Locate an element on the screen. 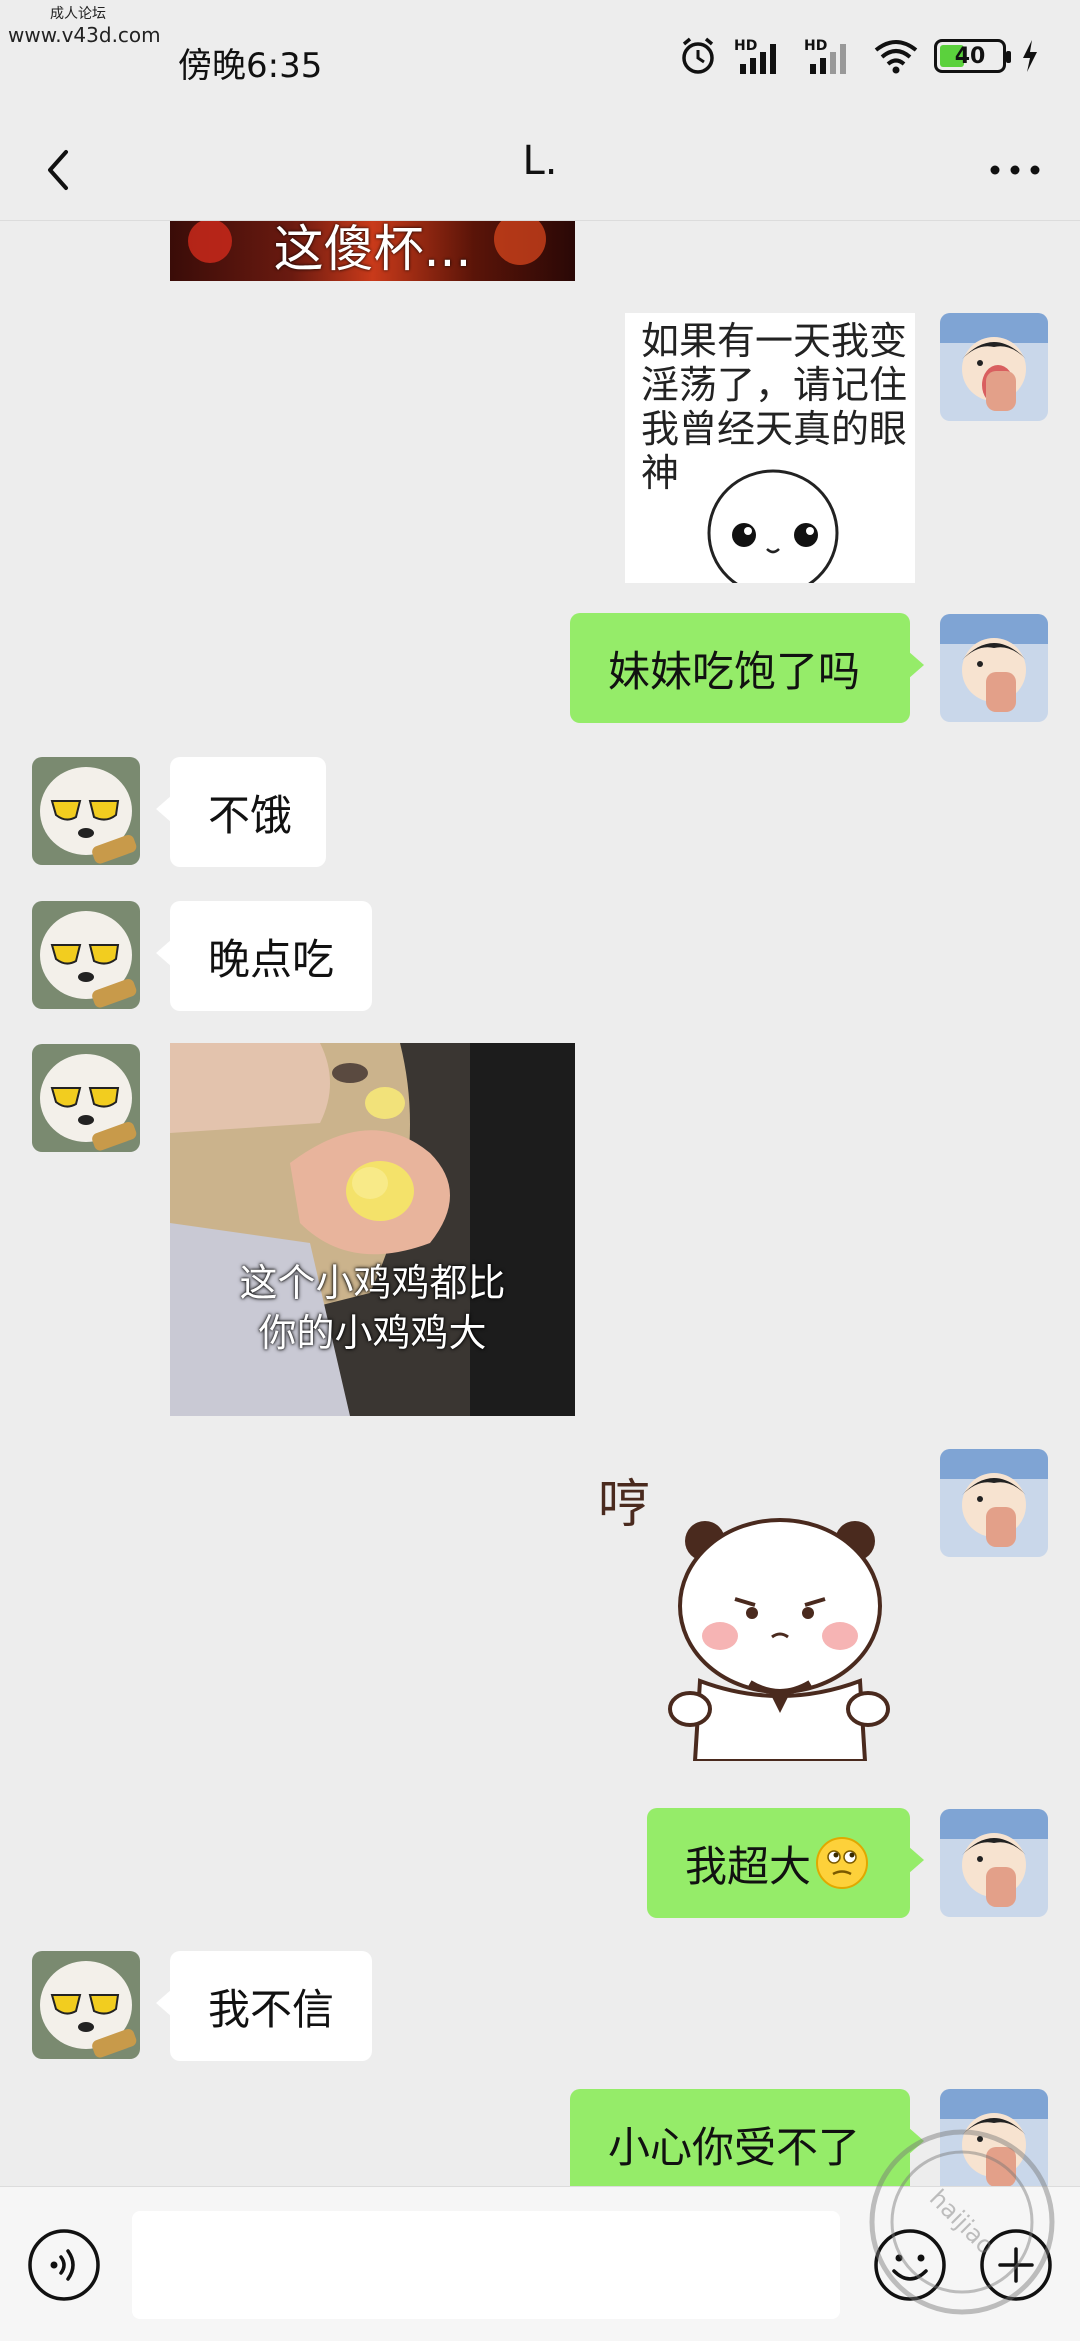  signal-hd-icon-2: HD is located at coordinates (825, 56).